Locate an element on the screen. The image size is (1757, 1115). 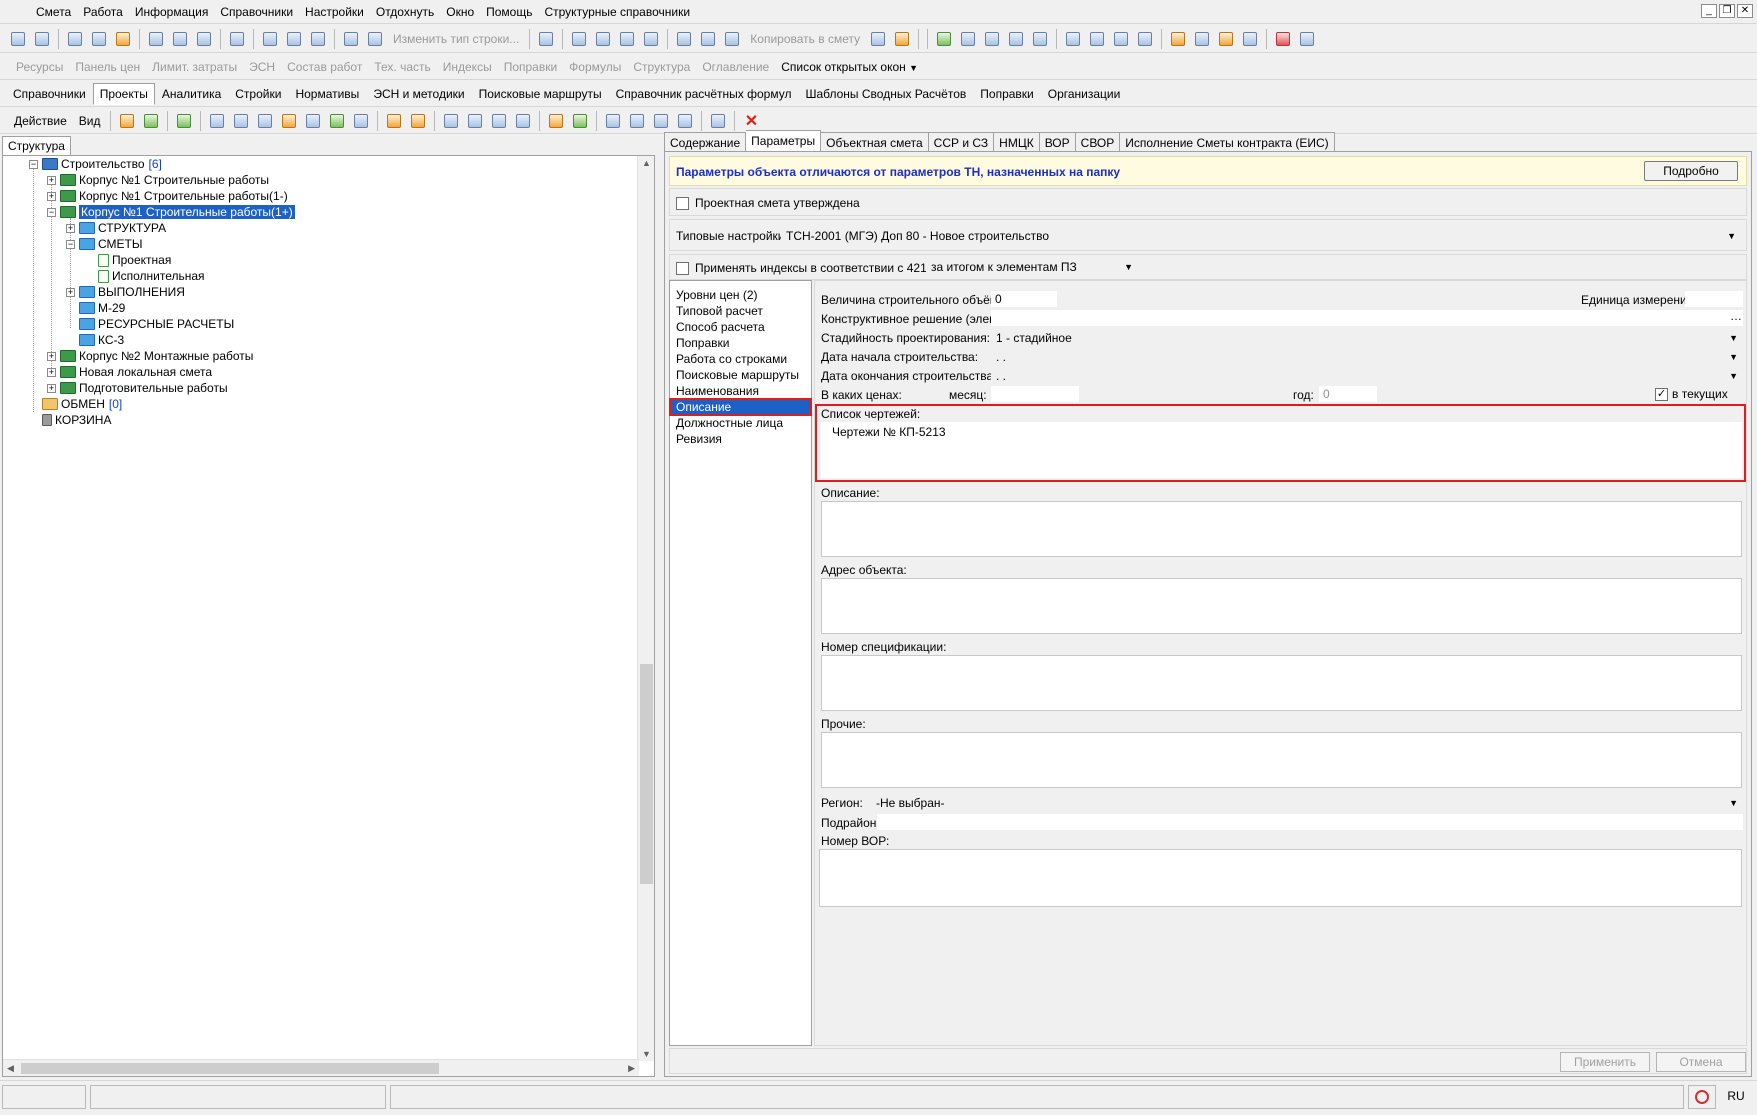
row-comment-button is located at coordinates (318, 39).